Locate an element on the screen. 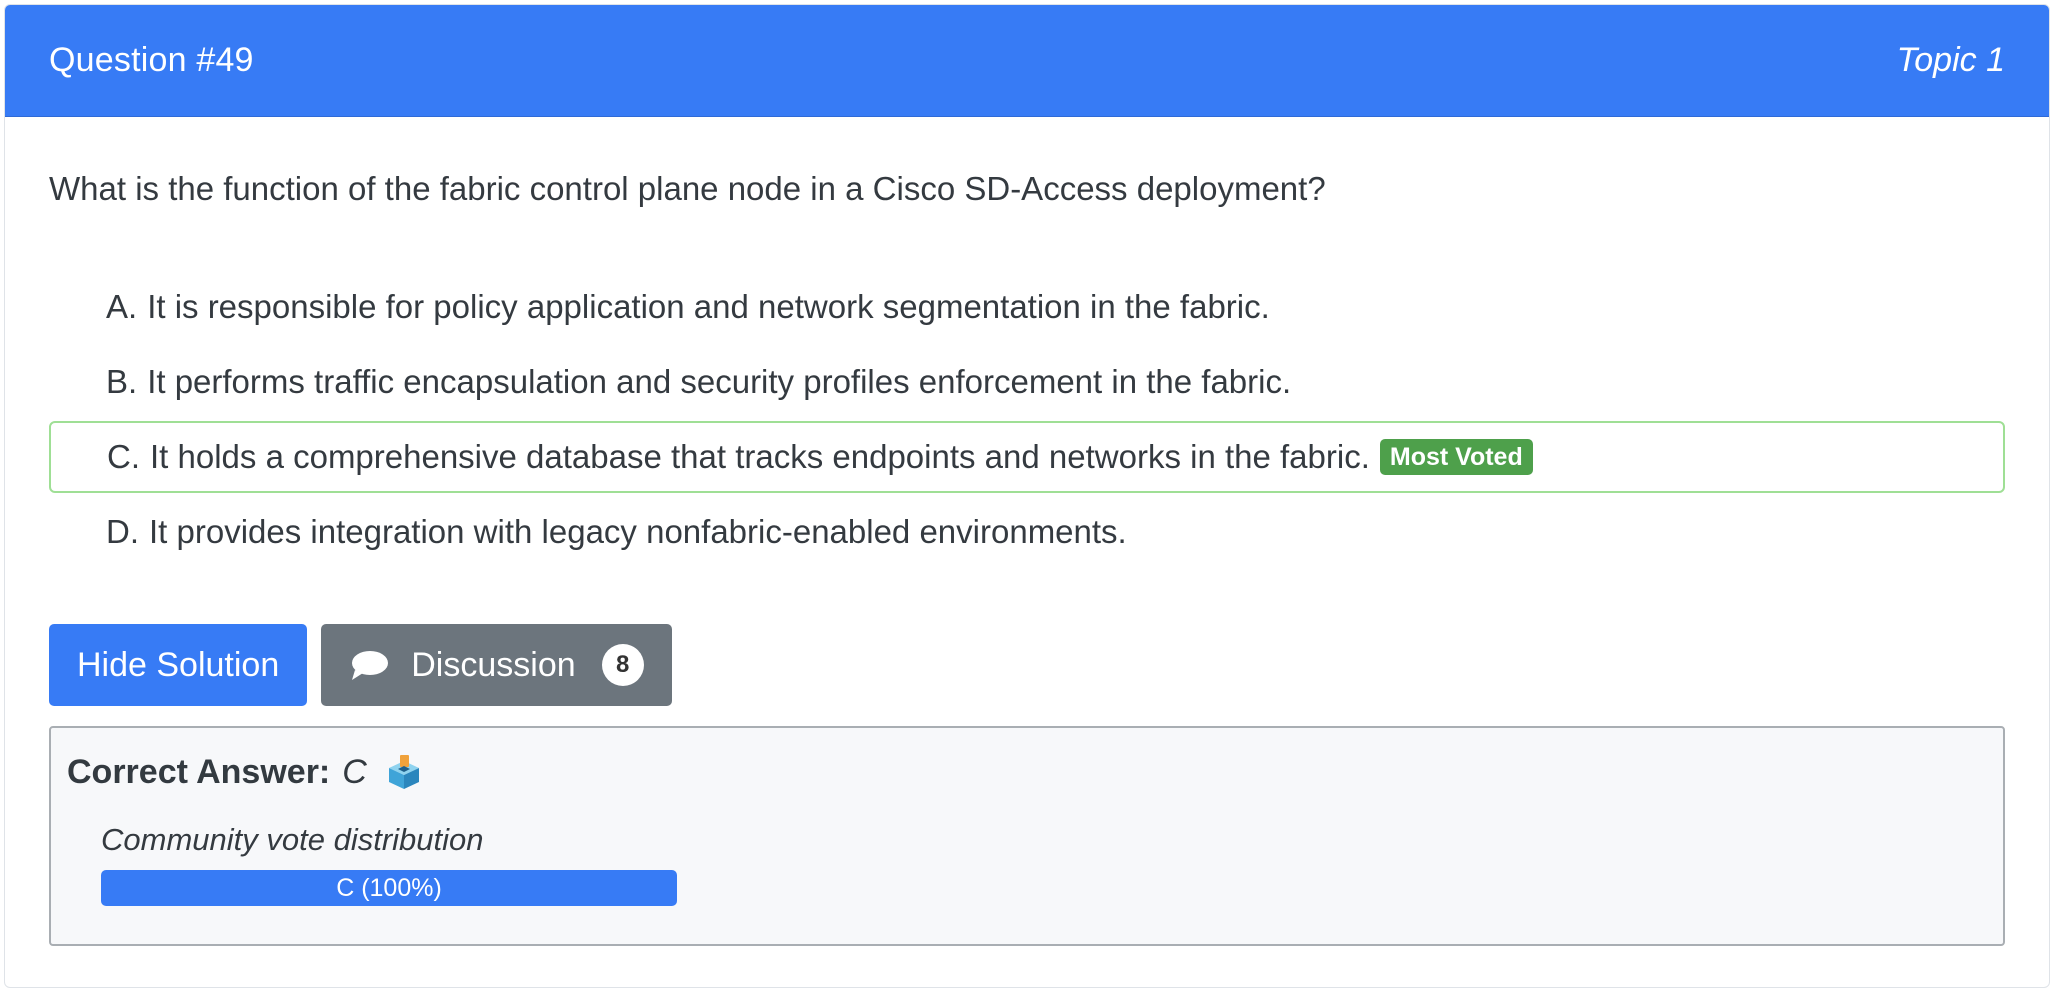 The height and width of the screenshot is (994, 2056). choice-letter: B. is located at coordinates (122, 381).